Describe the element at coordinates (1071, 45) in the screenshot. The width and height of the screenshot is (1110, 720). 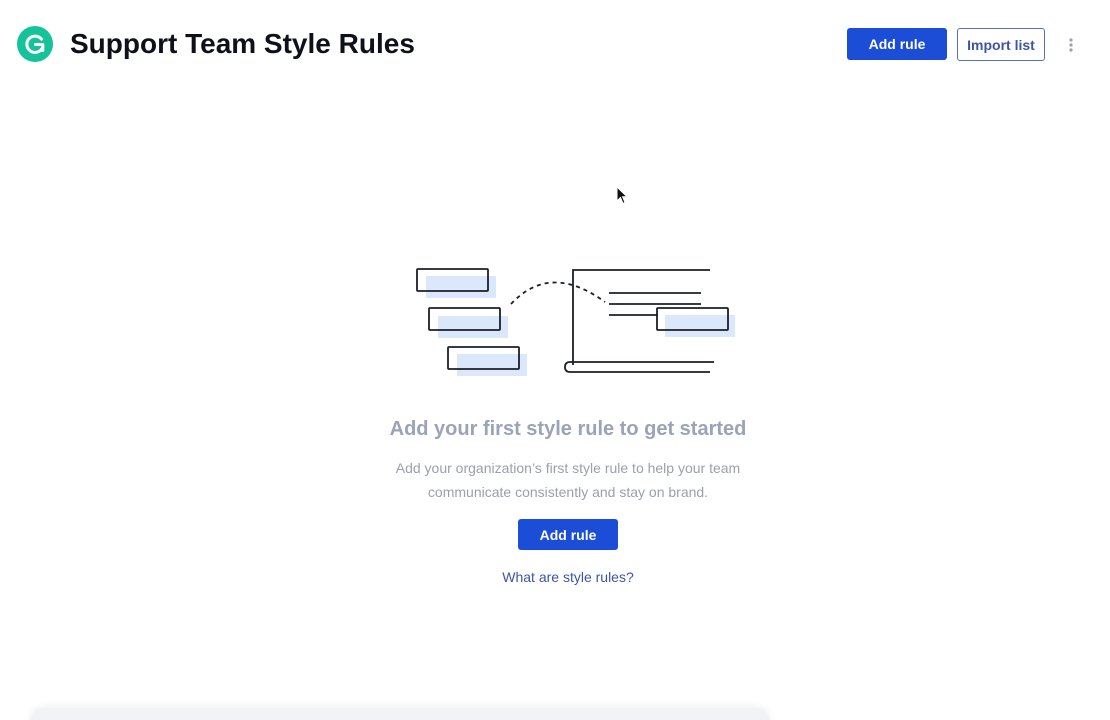
I see `more-options-icon` at that location.